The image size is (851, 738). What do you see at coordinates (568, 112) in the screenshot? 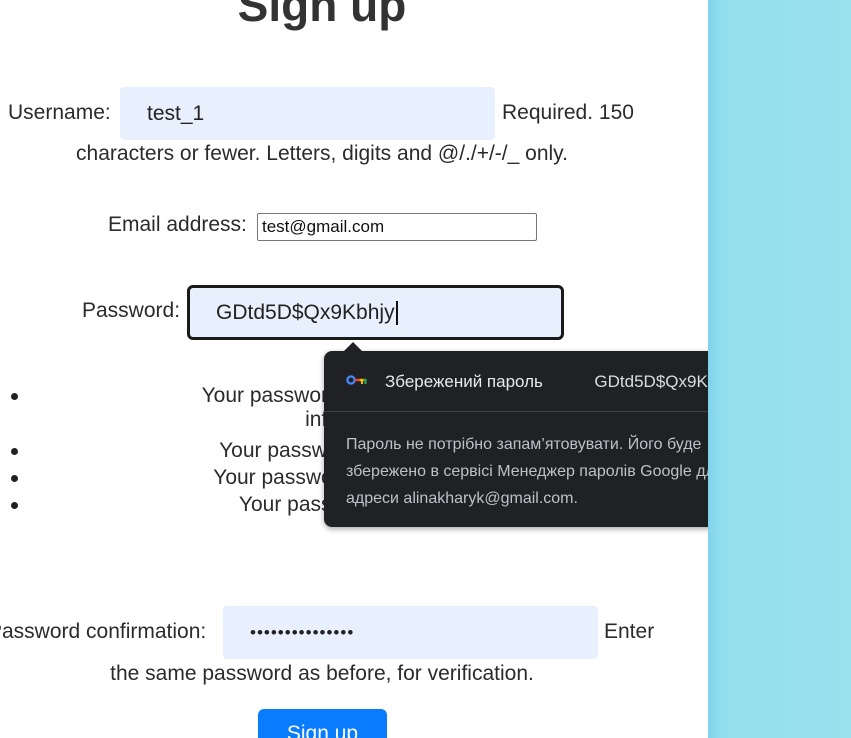
I see `username-help-line1: Required. 150` at bounding box center [568, 112].